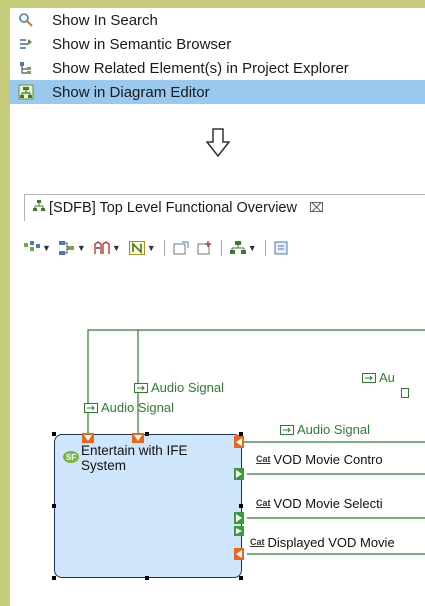 The height and width of the screenshot is (606, 425). What do you see at coordinates (142, 44) in the screenshot?
I see `menu-item-label: Show in Semantic Browser` at bounding box center [142, 44].